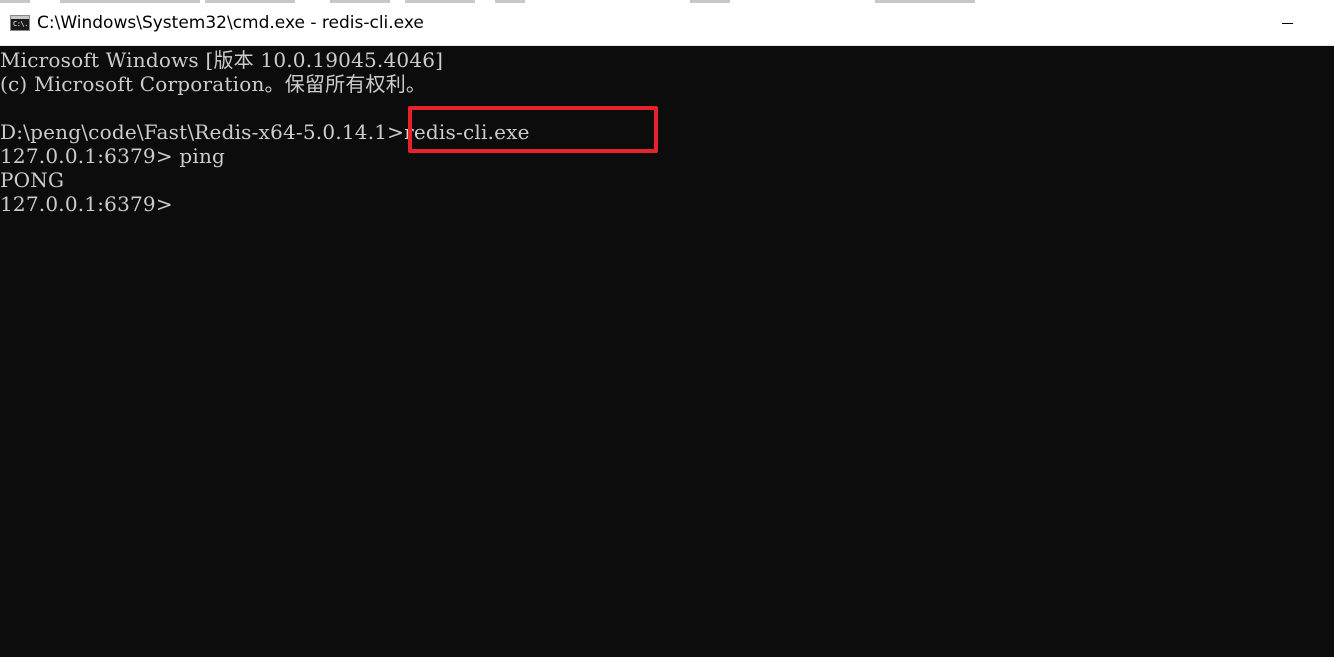 Image resolution: width=1334 pixels, height=657 pixels. I want to click on background-window-edge, so click(500, 2).